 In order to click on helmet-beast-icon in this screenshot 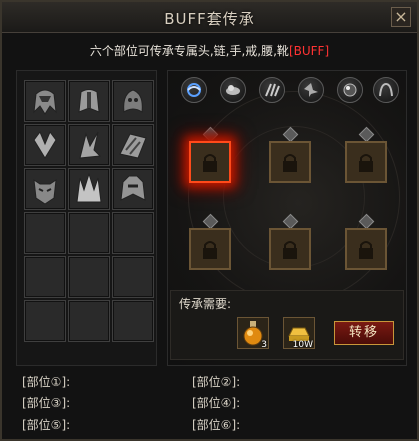, I will do `click(133, 188)`.